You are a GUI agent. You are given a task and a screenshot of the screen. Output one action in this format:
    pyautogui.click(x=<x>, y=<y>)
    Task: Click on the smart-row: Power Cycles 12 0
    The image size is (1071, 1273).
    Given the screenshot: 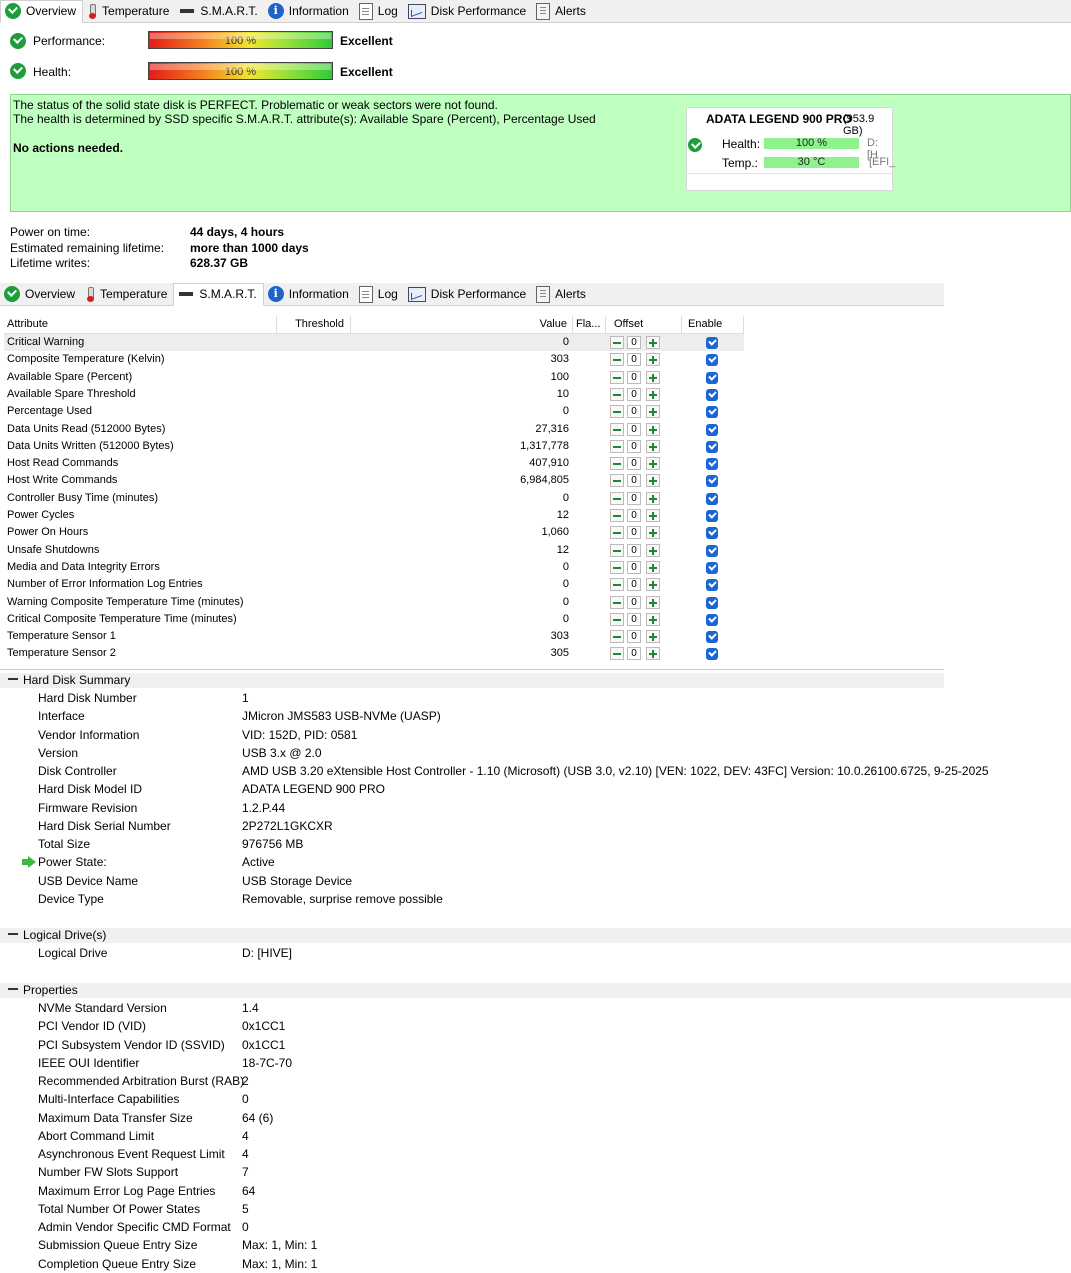 What is the action you would take?
    pyautogui.click(x=374, y=515)
    